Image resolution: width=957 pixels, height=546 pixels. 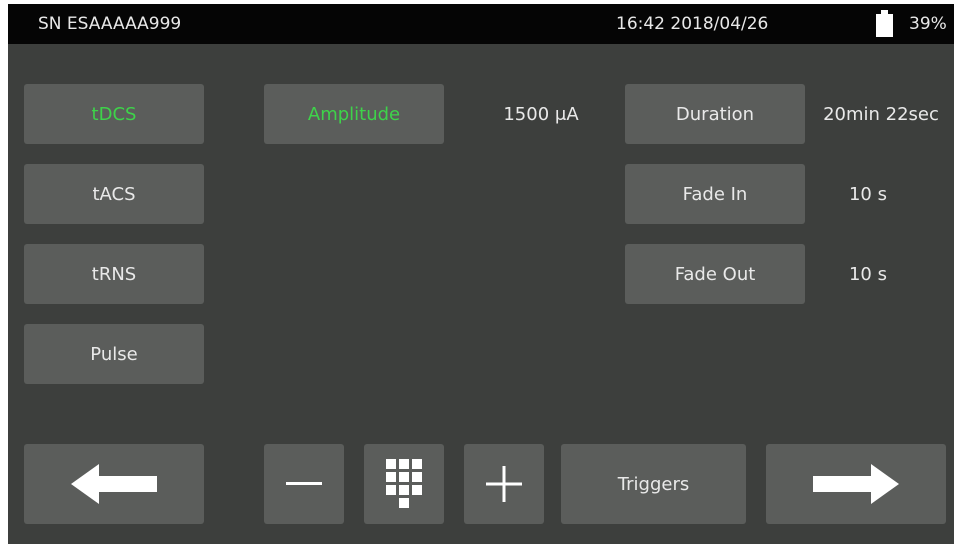 What do you see at coordinates (715, 194) in the screenshot?
I see `fade-in-button: Fade In` at bounding box center [715, 194].